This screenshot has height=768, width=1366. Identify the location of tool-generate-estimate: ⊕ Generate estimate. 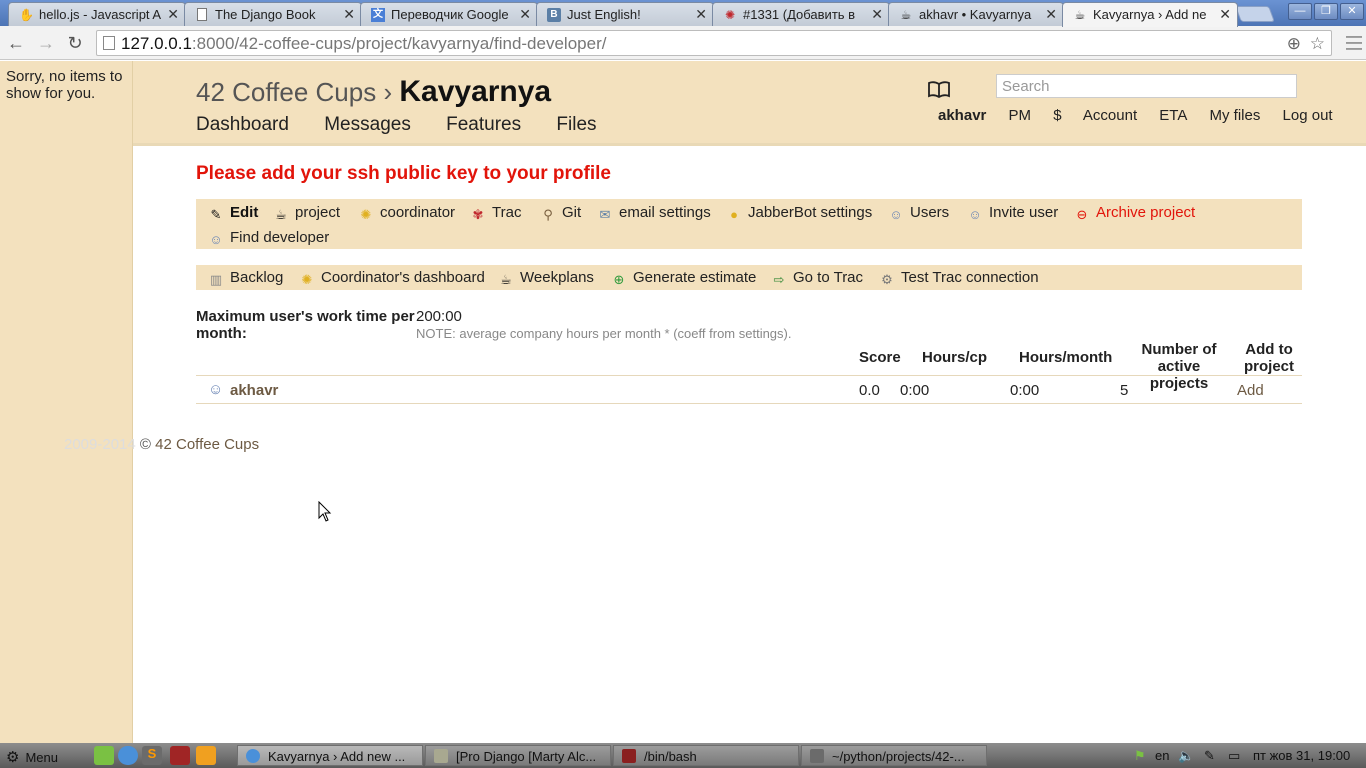
(684, 278).